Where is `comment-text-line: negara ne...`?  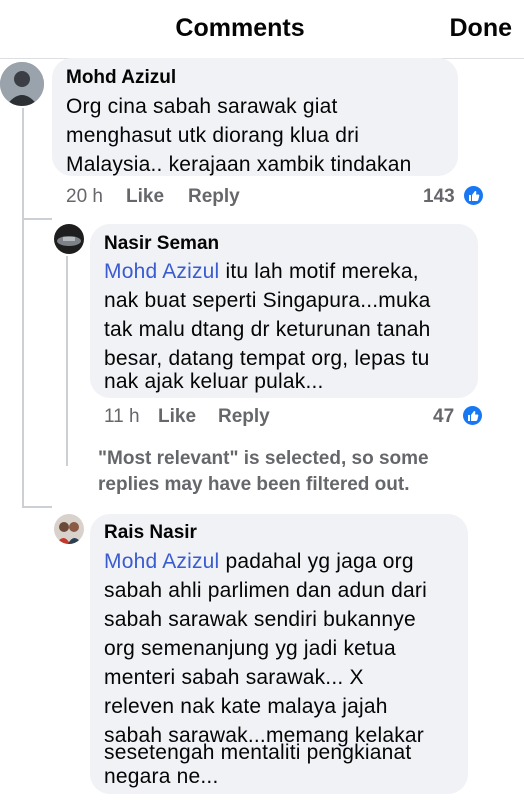
comment-text-line: negara ne... is located at coordinates (161, 776).